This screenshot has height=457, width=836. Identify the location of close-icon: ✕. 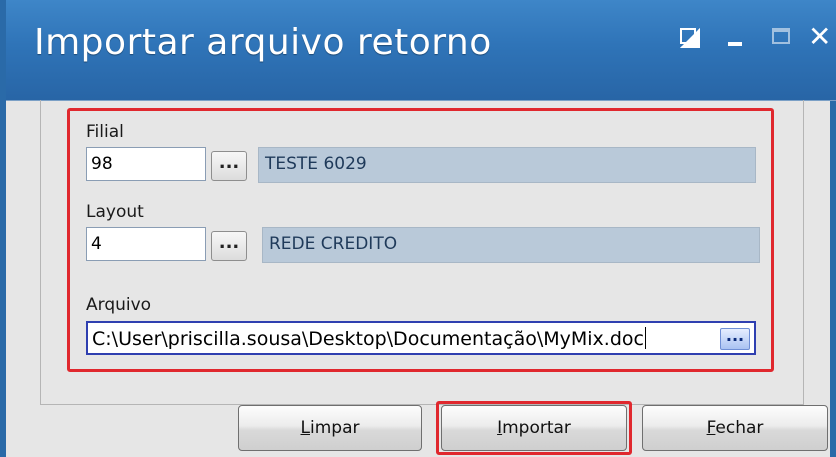
(822, 37).